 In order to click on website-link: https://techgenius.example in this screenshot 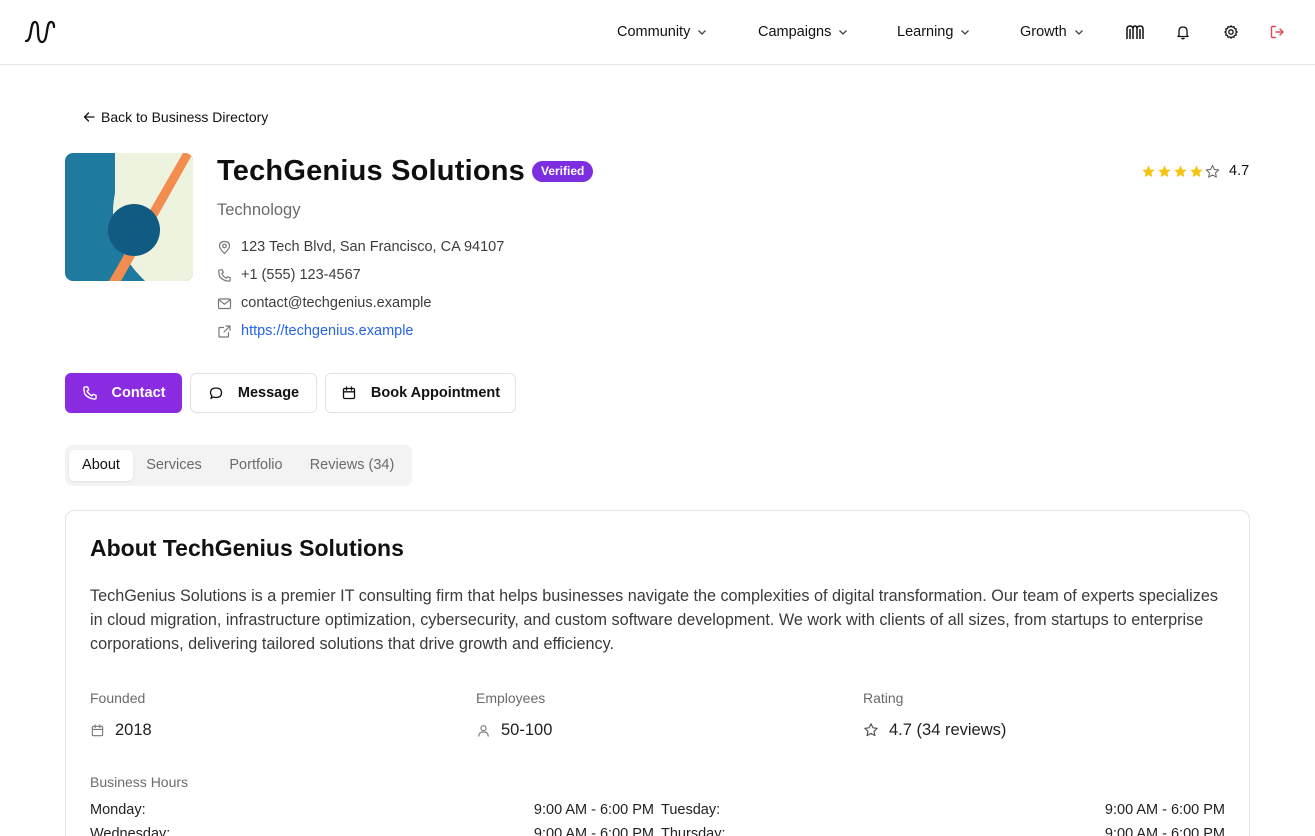, I will do `click(327, 331)`.